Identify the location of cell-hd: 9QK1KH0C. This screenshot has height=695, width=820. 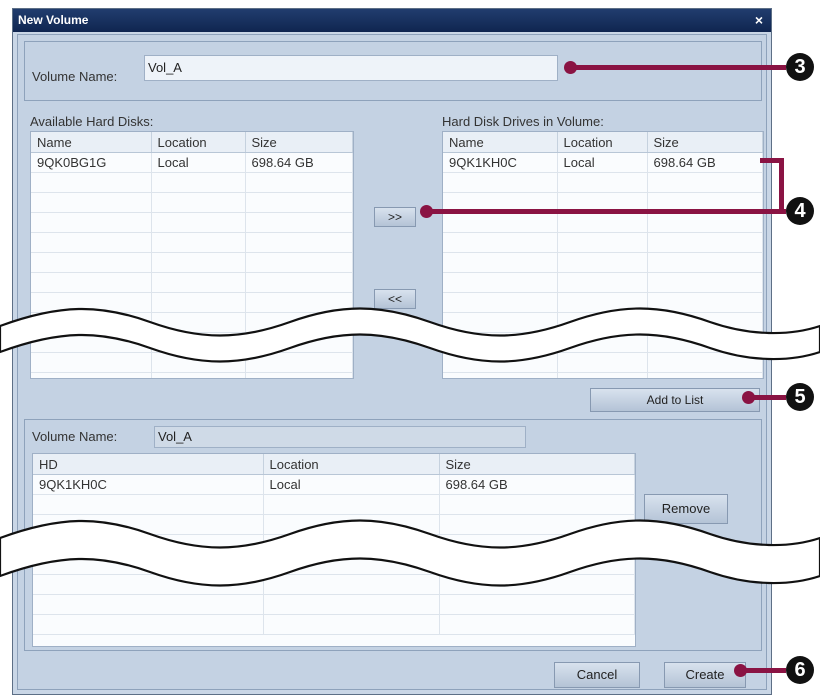
(148, 484).